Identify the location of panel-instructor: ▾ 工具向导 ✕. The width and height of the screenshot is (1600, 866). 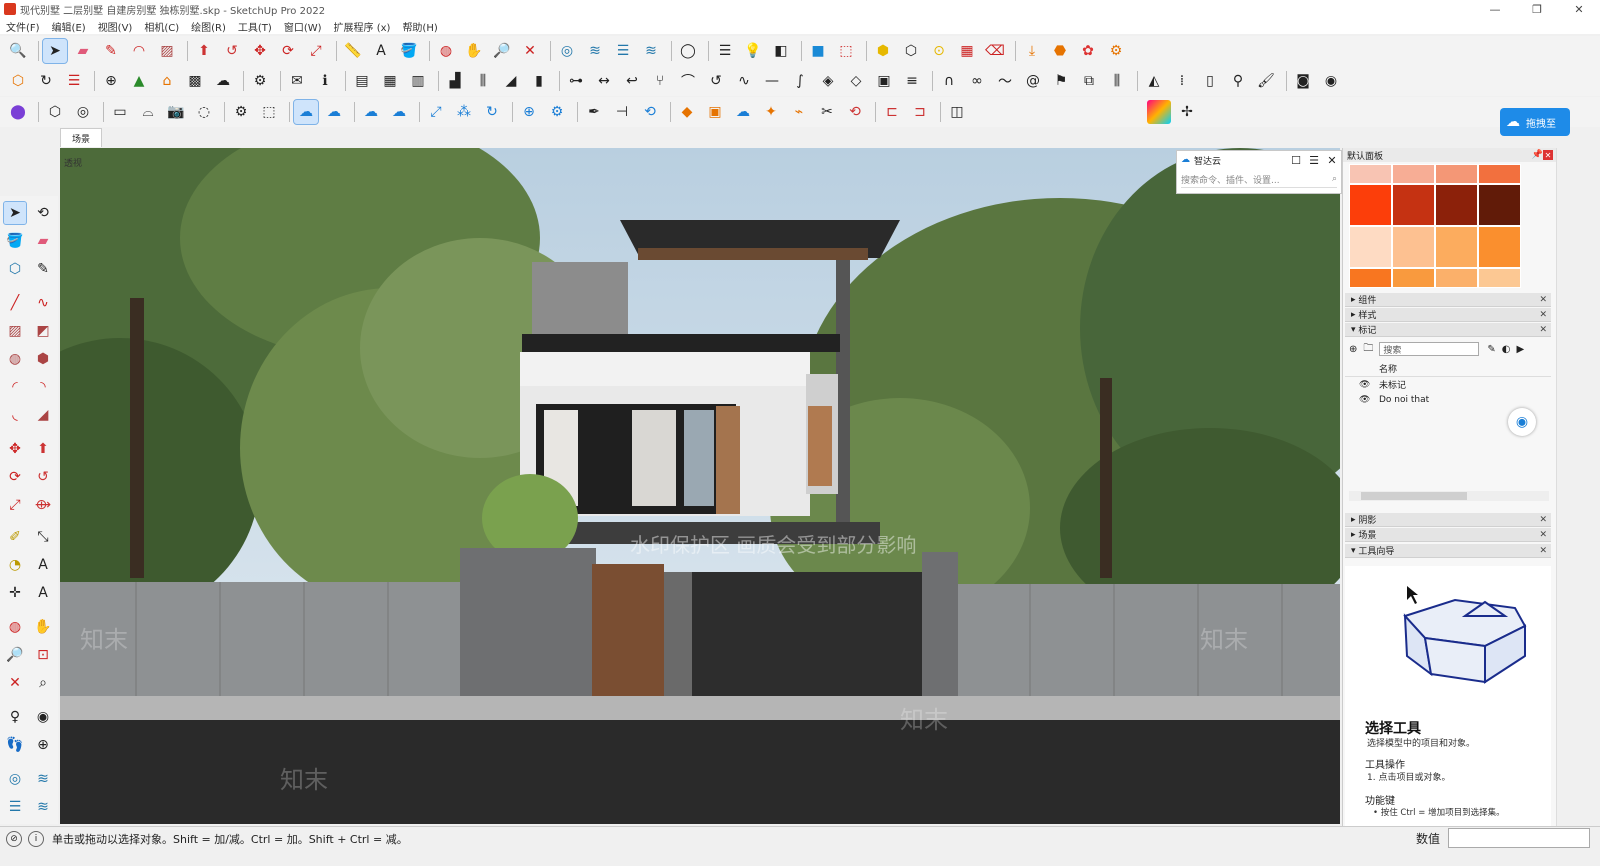
(1448, 551).